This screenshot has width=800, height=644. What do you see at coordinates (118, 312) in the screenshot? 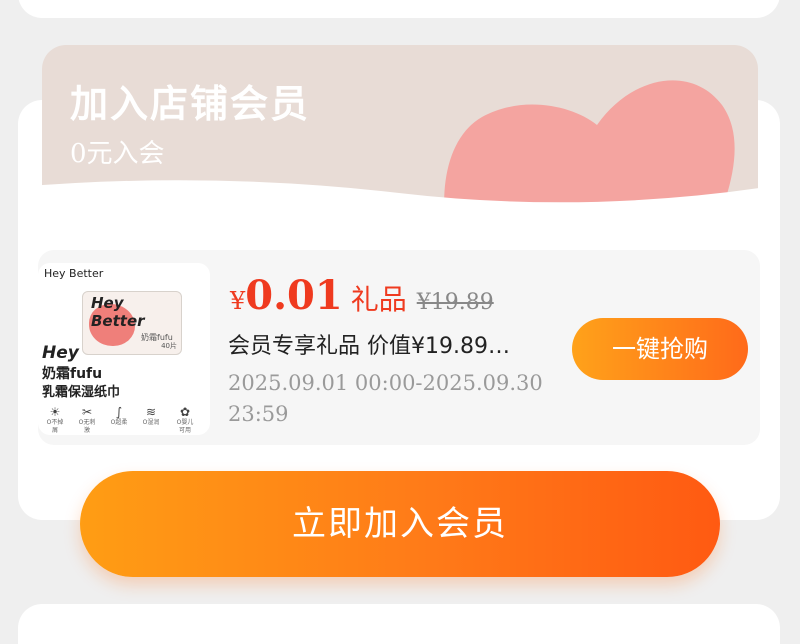
I see `pack-logo: Hey Better` at bounding box center [118, 312].